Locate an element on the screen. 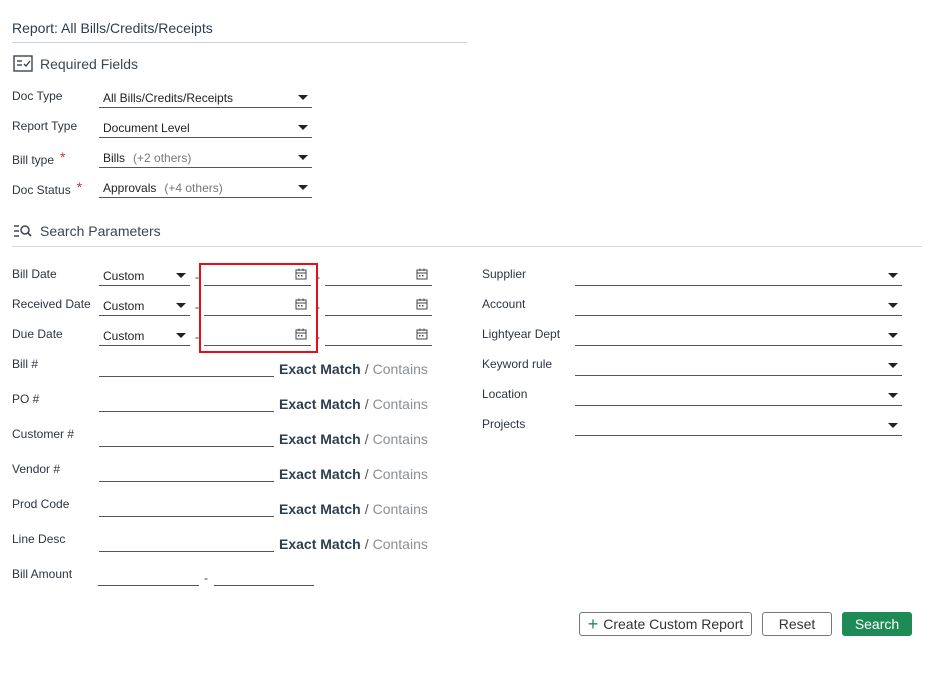 The height and width of the screenshot is (675, 950). required-fields-label: Required Fields is located at coordinates (89, 64).